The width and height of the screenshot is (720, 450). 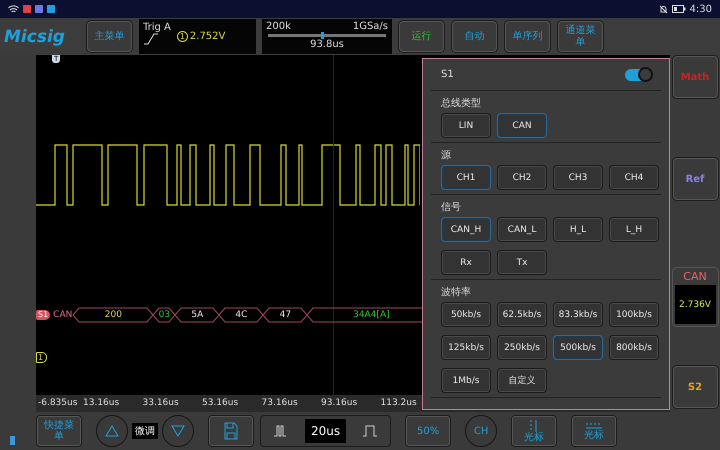 I want to click on save-icon, so click(x=231, y=431).